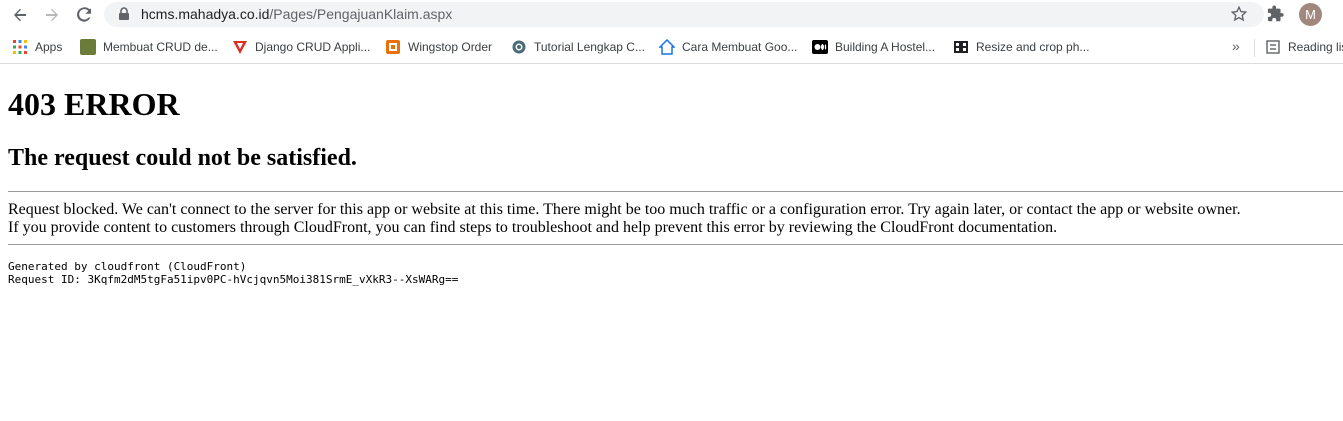  I want to click on film-favicon-icon, so click(961, 47).